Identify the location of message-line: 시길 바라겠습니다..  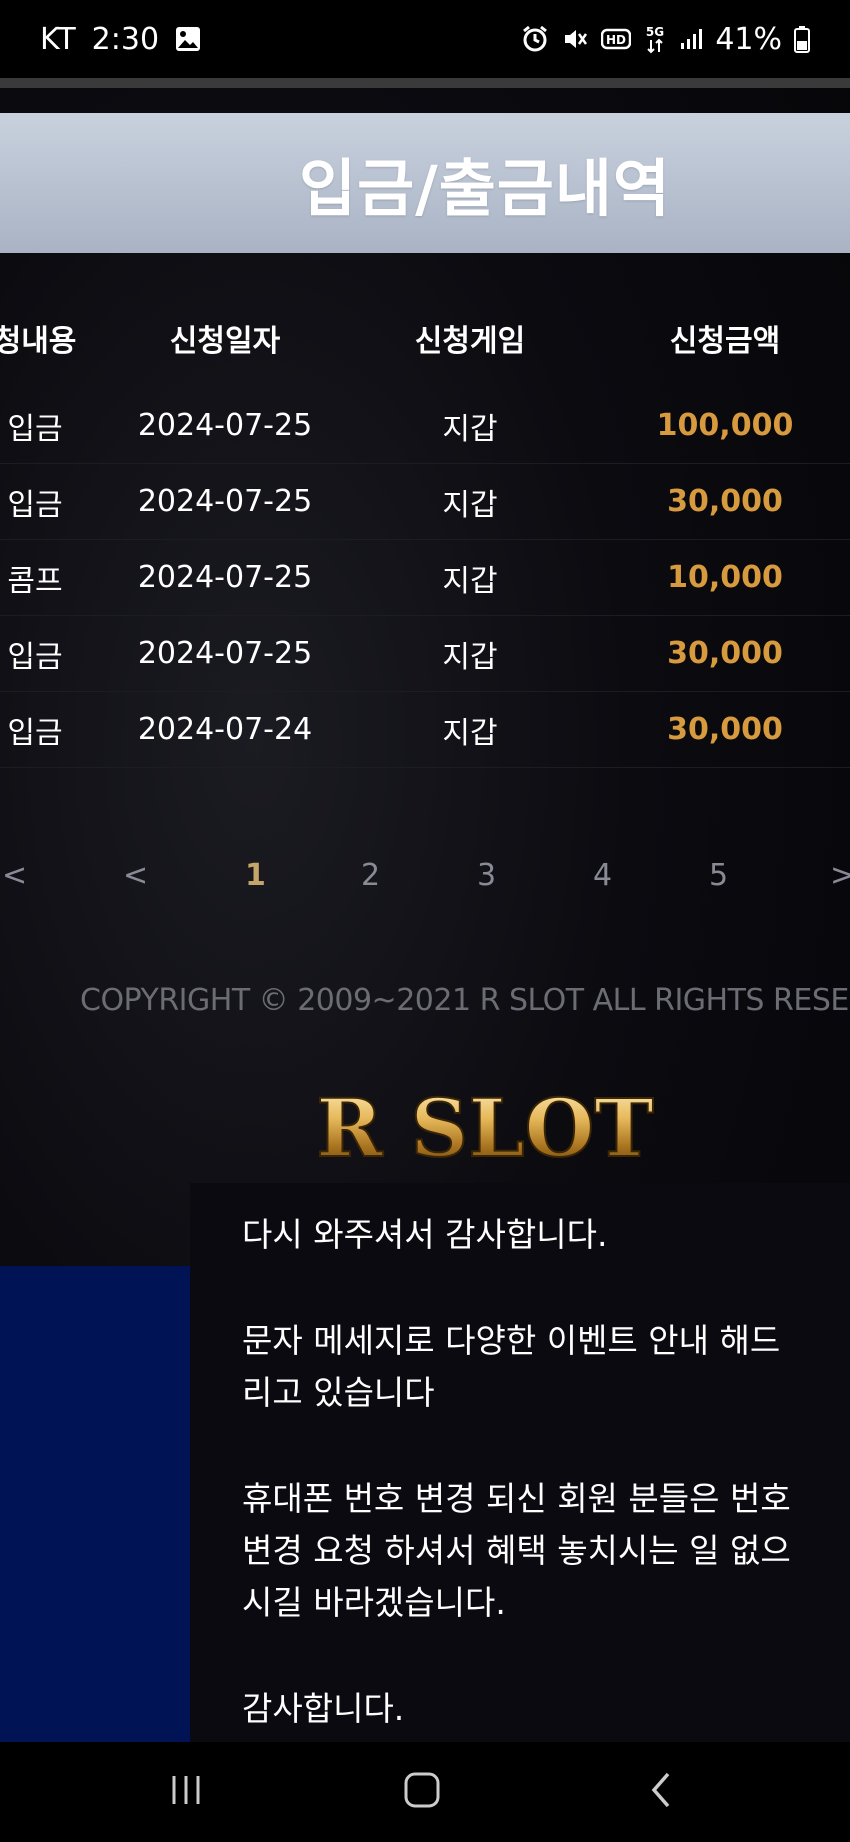
(374, 1602).